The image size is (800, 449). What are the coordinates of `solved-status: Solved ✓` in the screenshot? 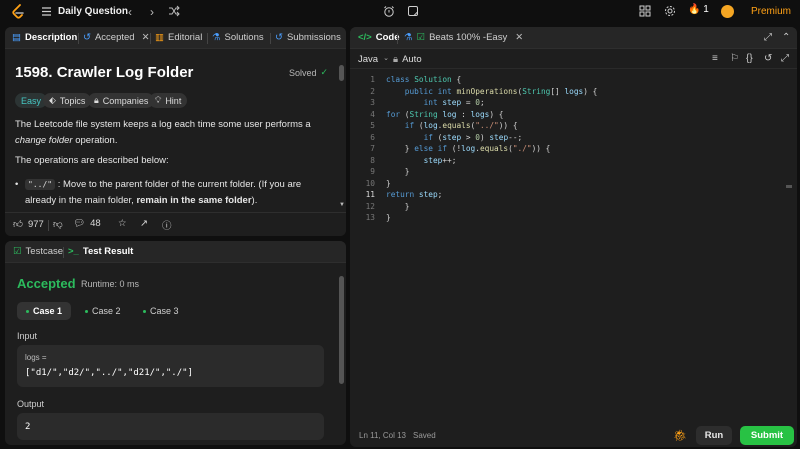 It's located at (309, 72).